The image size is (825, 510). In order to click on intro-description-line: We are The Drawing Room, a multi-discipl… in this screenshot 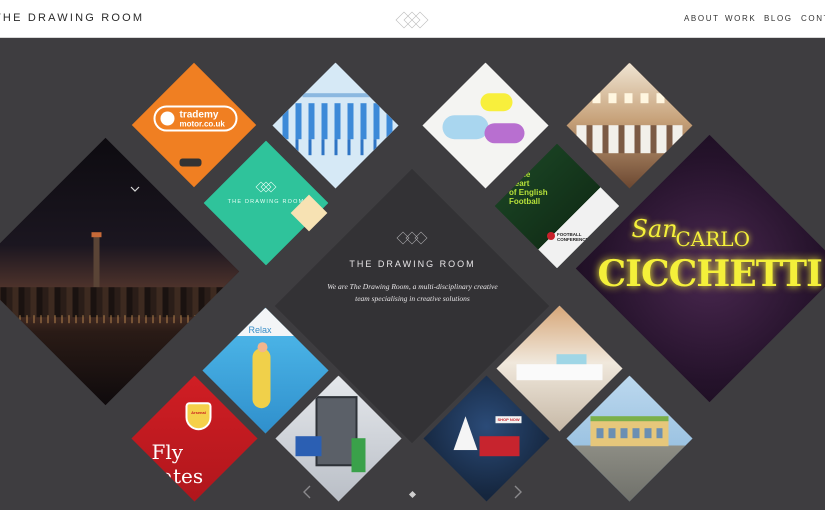, I will do `click(412, 286)`.